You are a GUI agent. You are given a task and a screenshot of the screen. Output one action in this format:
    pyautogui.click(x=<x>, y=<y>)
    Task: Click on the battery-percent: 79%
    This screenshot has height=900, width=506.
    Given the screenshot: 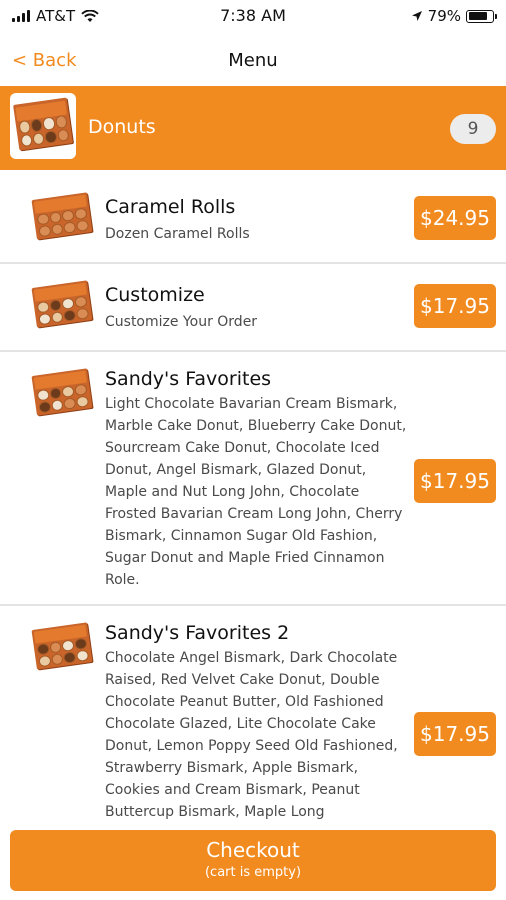 What is the action you would take?
    pyautogui.click(x=444, y=16)
    